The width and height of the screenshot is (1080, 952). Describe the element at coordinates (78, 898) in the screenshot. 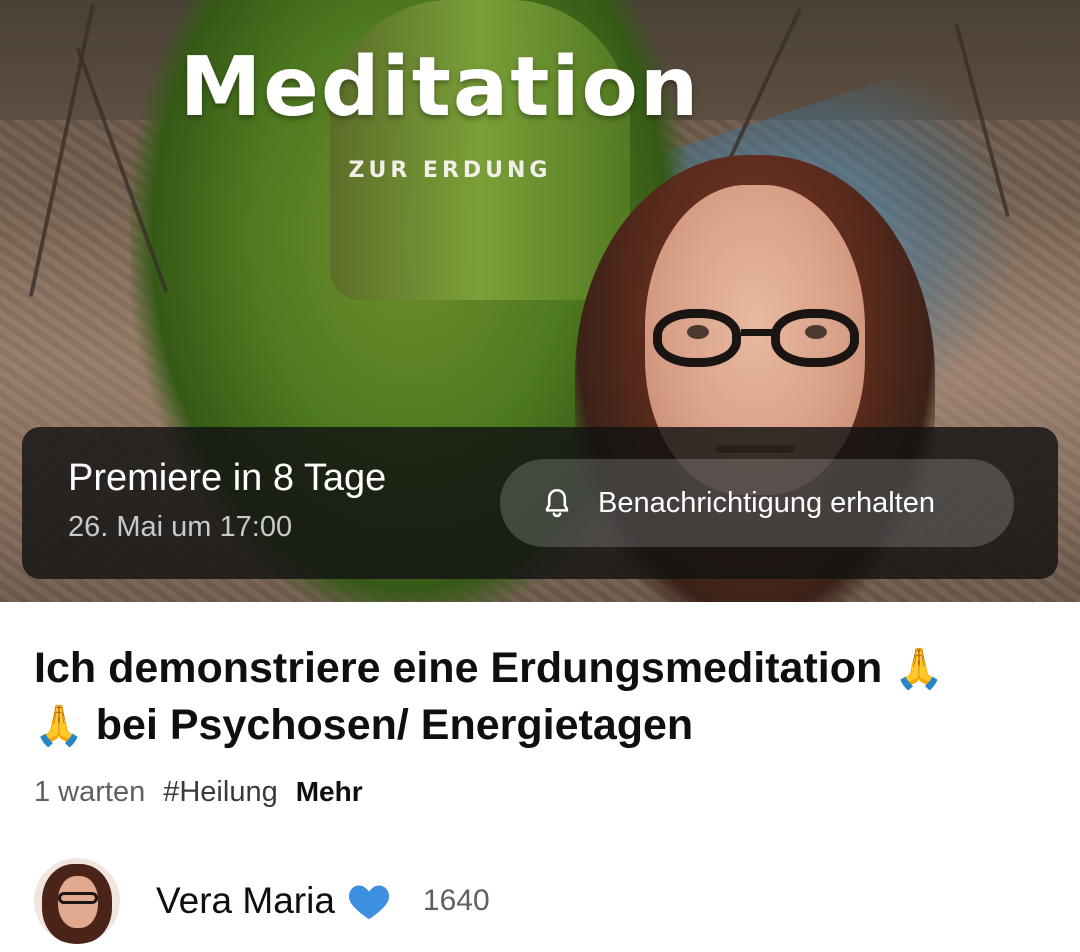

I see `avatar-glasses` at that location.